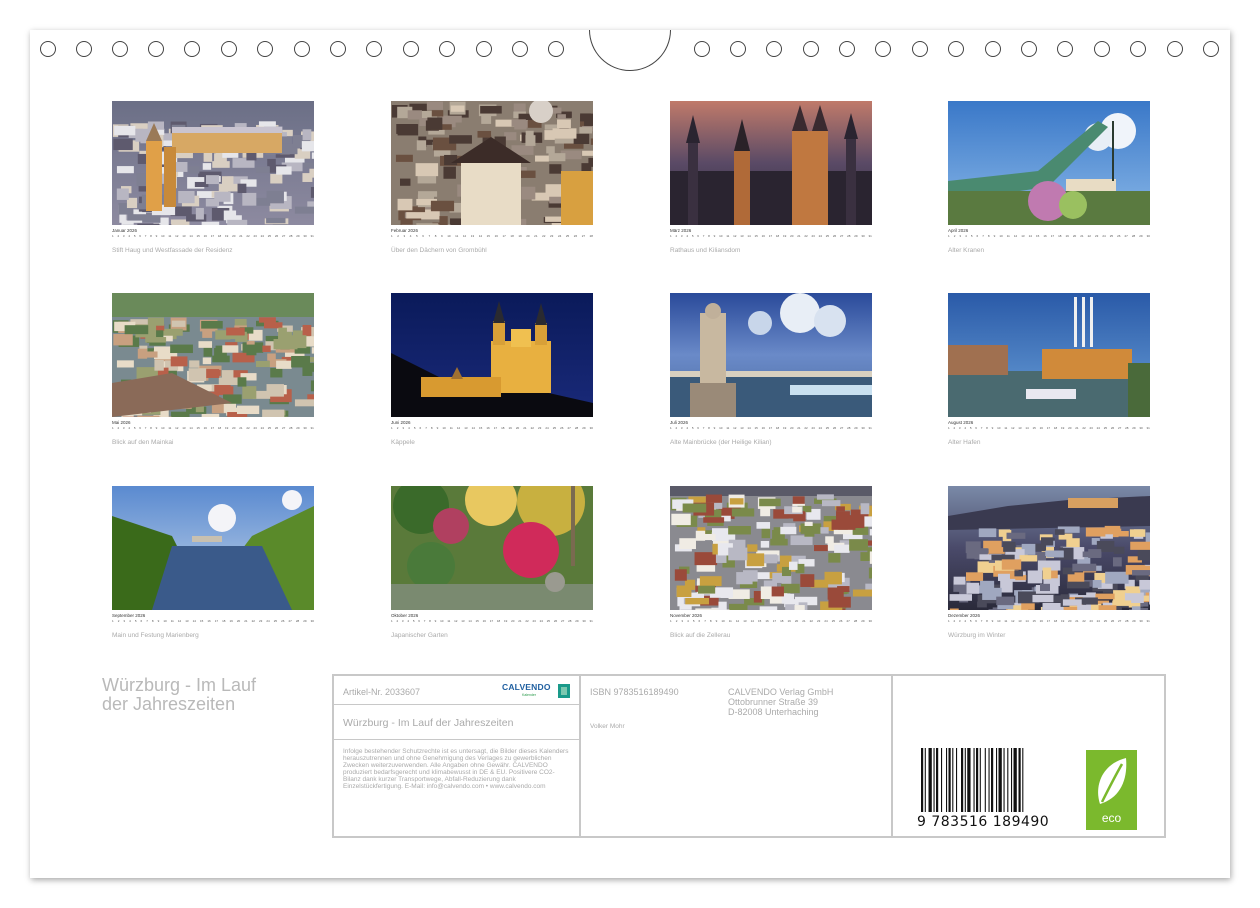  Describe the element at coordinates (1020, 428) in the screenshot. I see `day-number: 13` at that location.